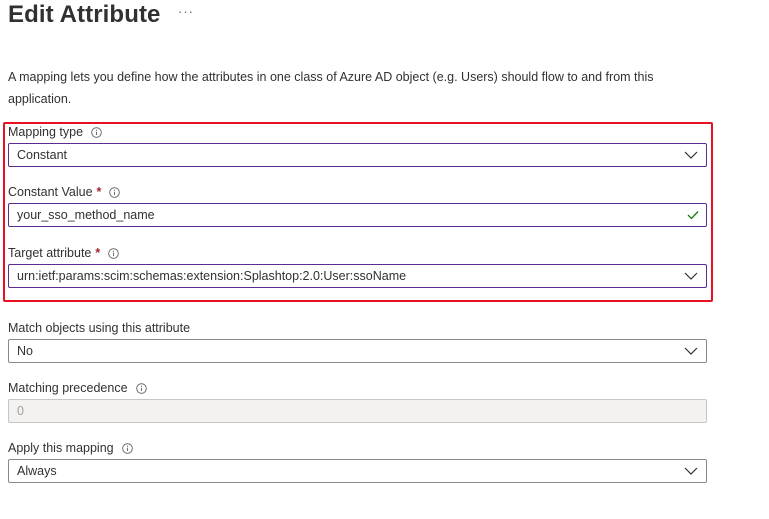  Describe the element at coordinates (50, 192) in the screenshot. I see `constant-value-label-text: Constant Value` at that location.